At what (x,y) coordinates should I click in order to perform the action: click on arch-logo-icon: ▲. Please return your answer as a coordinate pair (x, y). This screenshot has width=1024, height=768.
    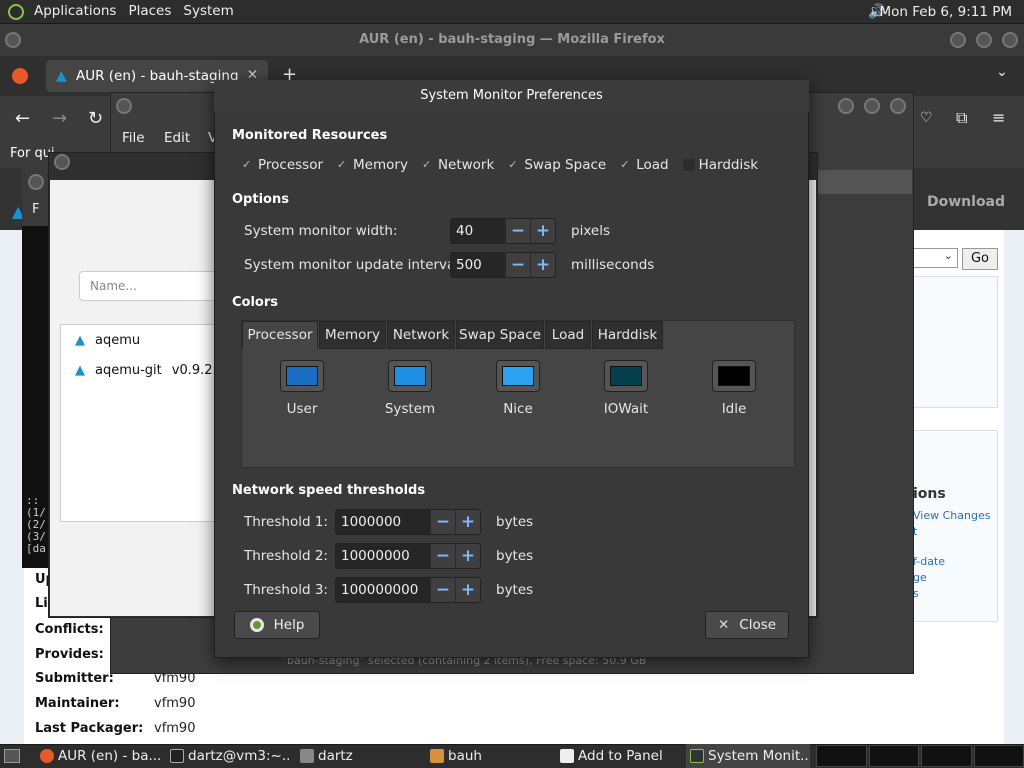
    Looking at the image, I should click on (61, 76).